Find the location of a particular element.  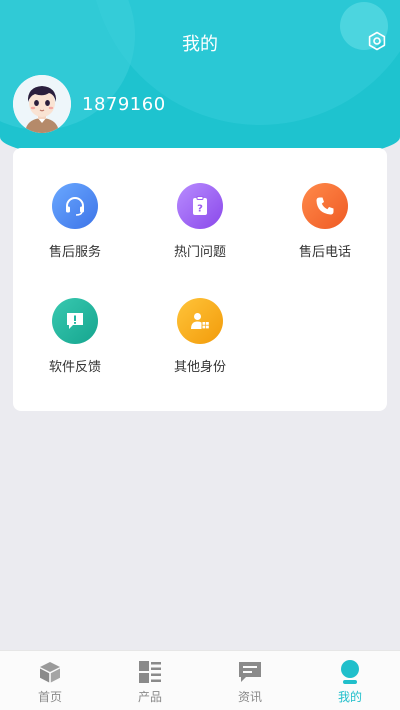

service-label: 其他身份 is located at coordinates (199, 367).